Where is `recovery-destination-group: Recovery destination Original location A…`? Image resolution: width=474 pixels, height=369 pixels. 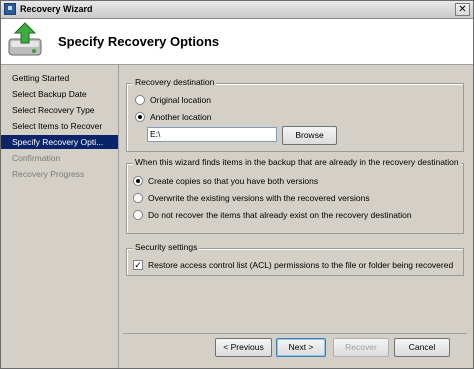 recovery-destination-group: Recovery destination Original location A… is located at coordinates (295, 114).